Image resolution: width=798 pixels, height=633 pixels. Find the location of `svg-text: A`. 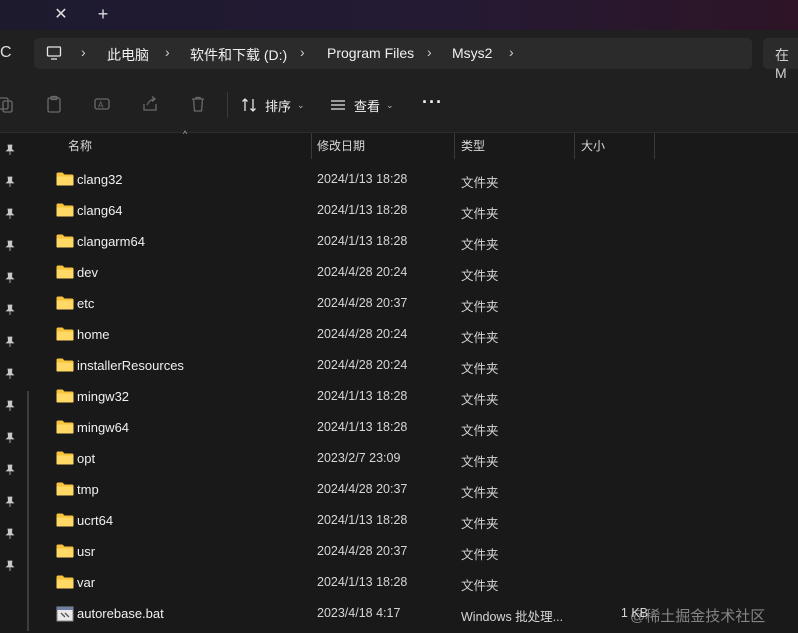

svg-text: A is located at coordinates (101, 105).